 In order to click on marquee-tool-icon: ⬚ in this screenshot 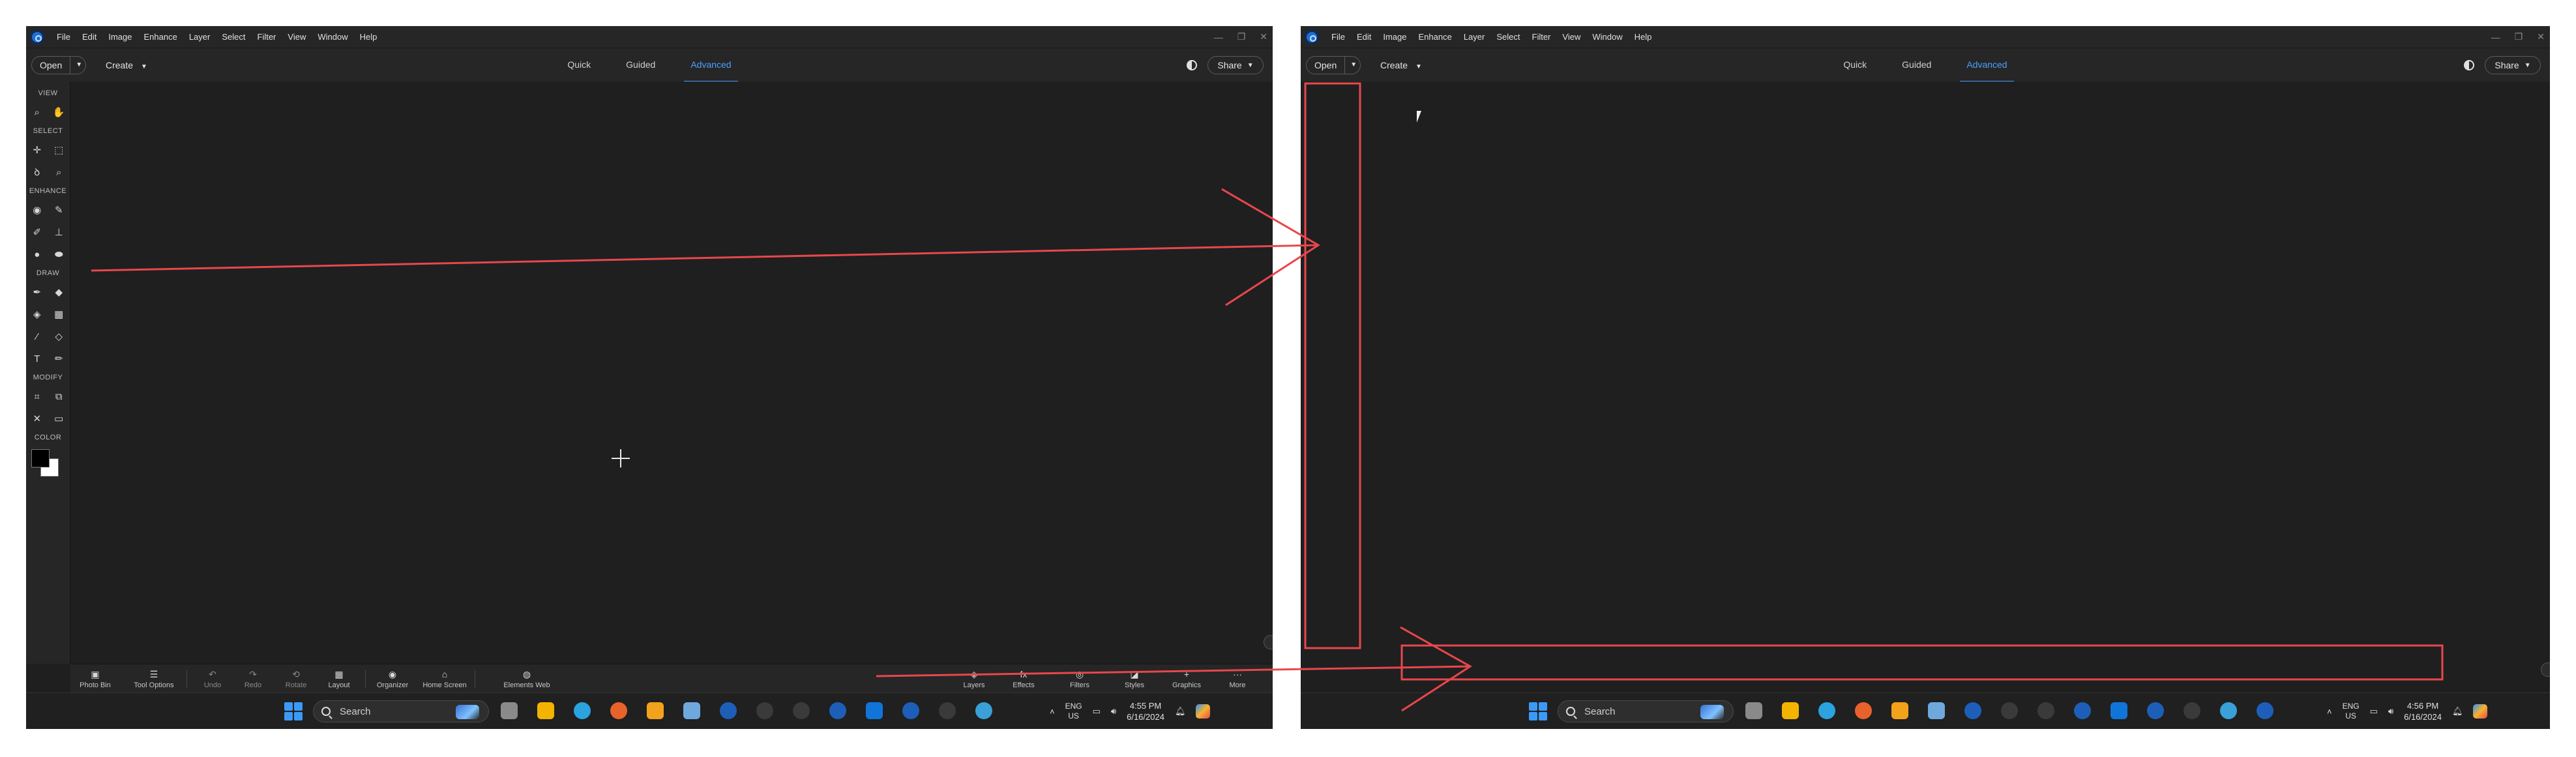, I will do `click(59, 150)`.